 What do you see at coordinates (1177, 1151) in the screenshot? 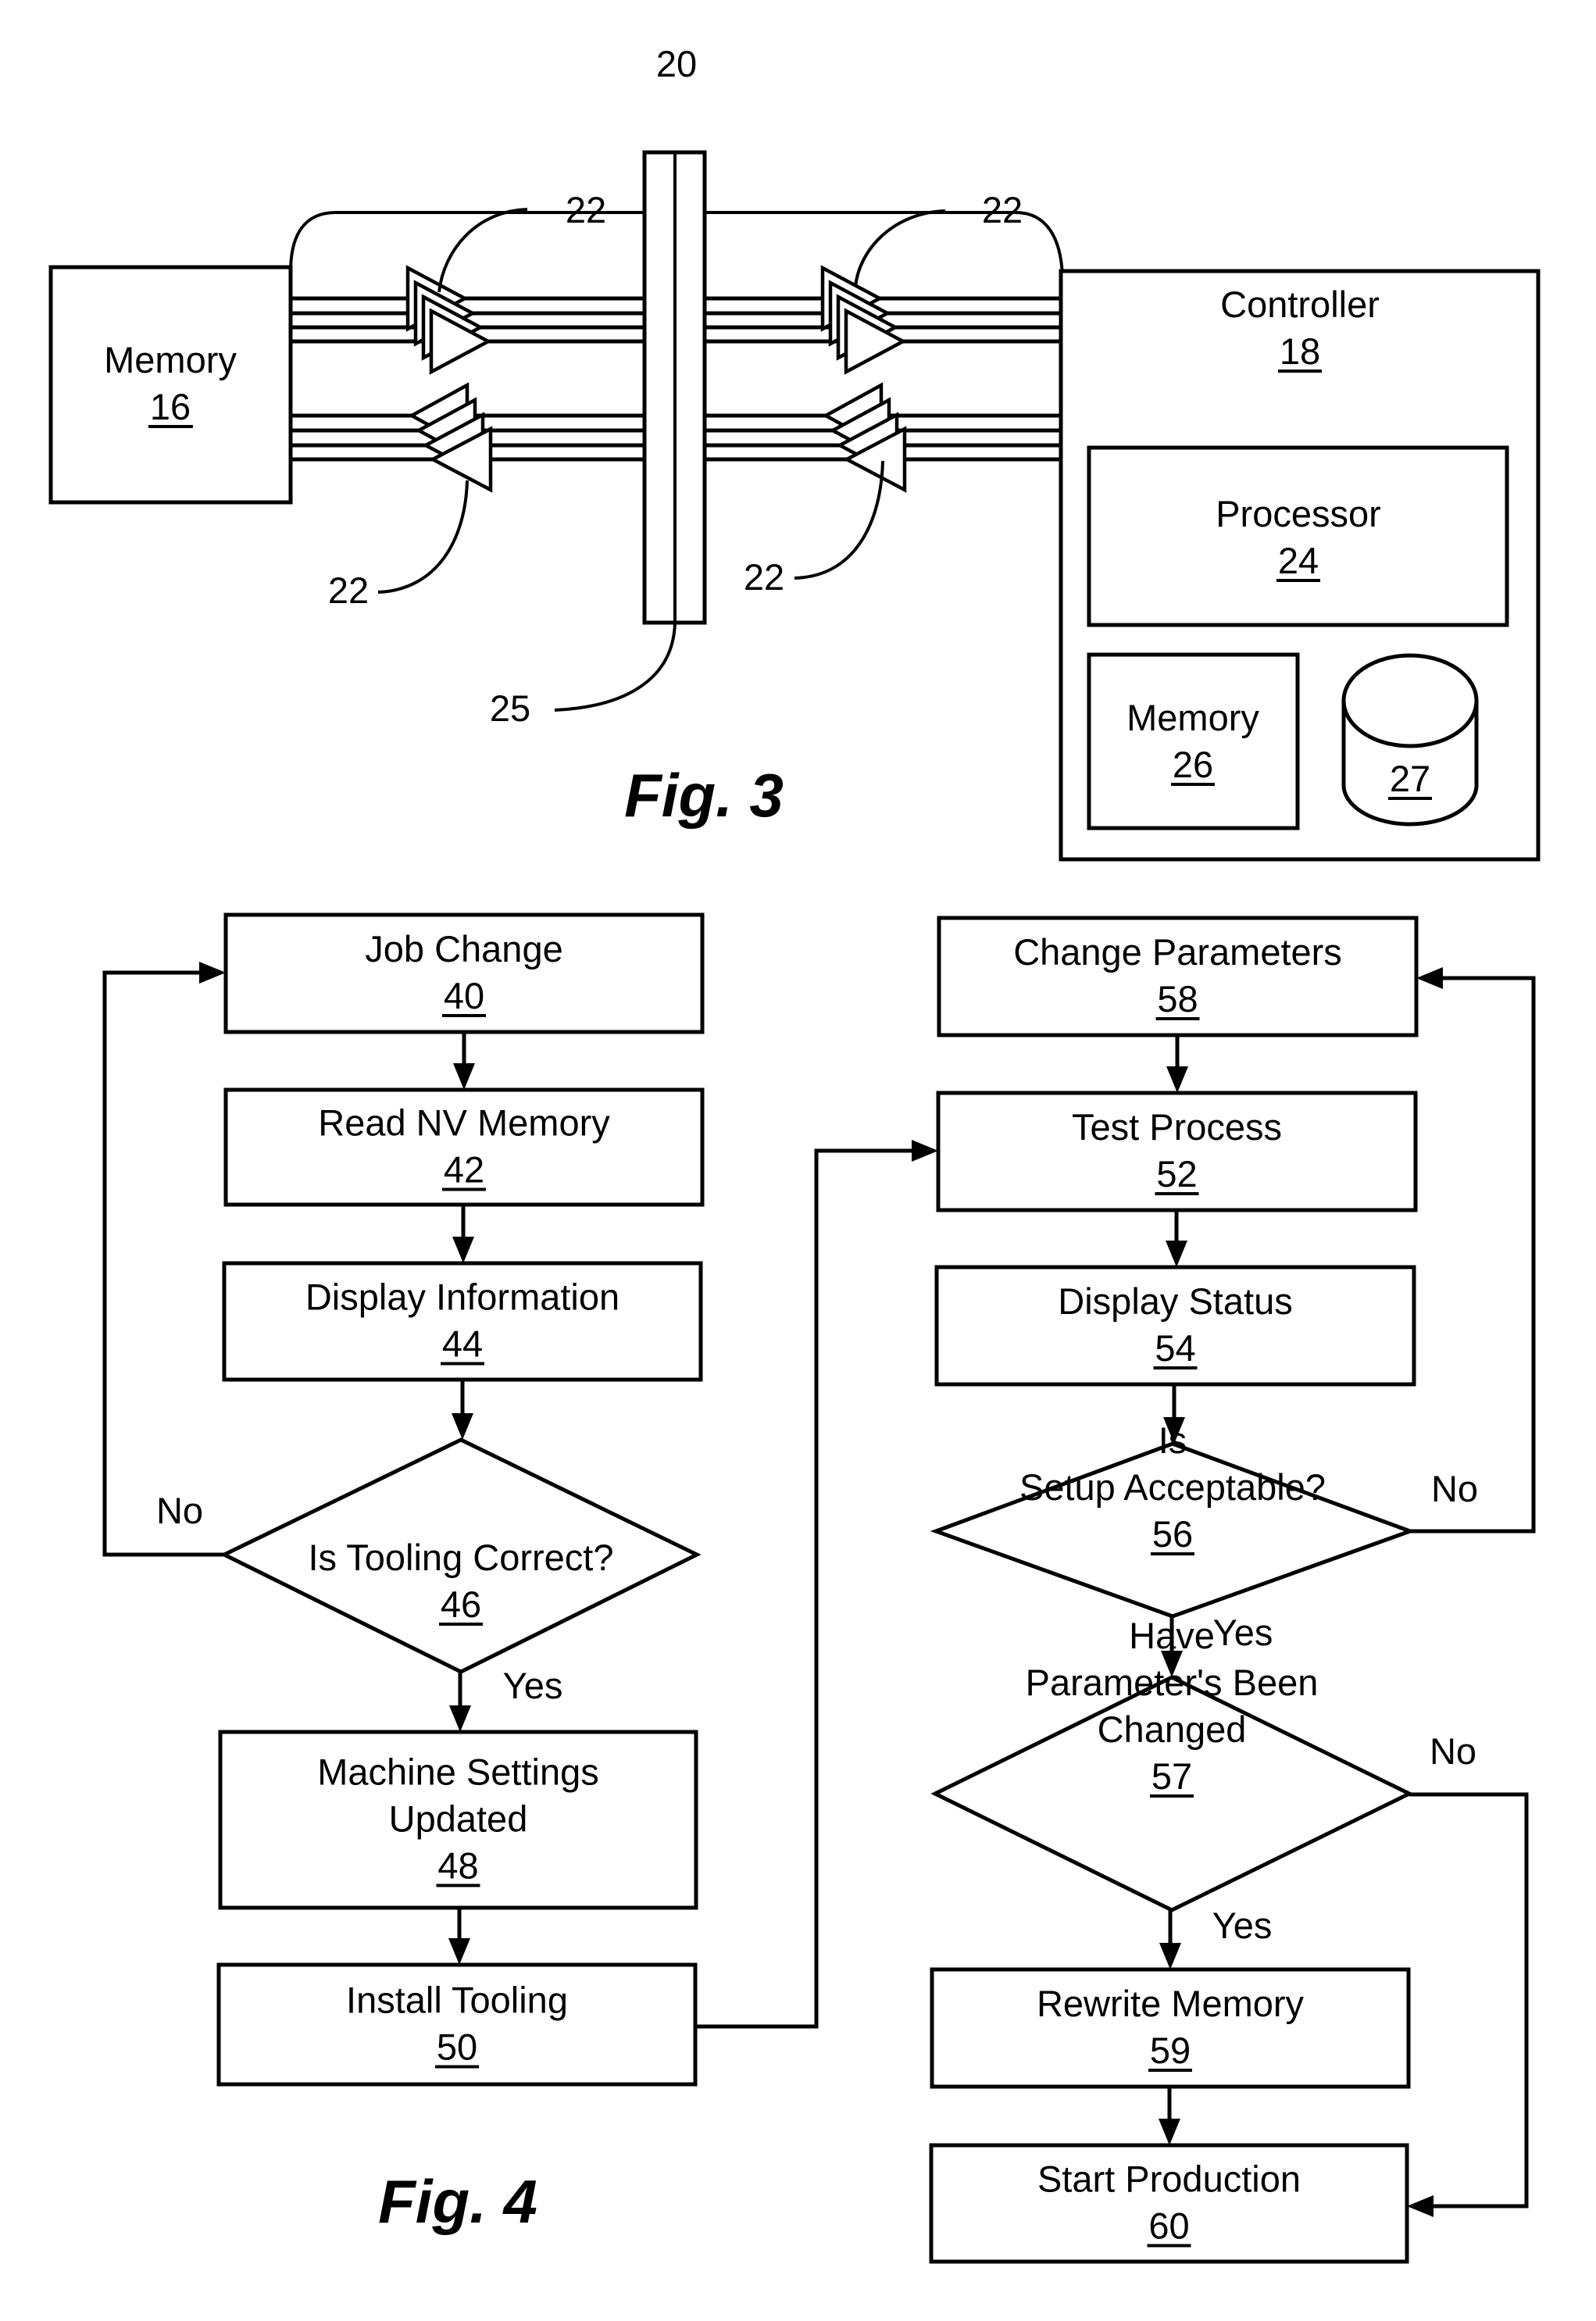
I see `flow-step-test-process: Test Process 52` at bounding box center [1177, 1151].